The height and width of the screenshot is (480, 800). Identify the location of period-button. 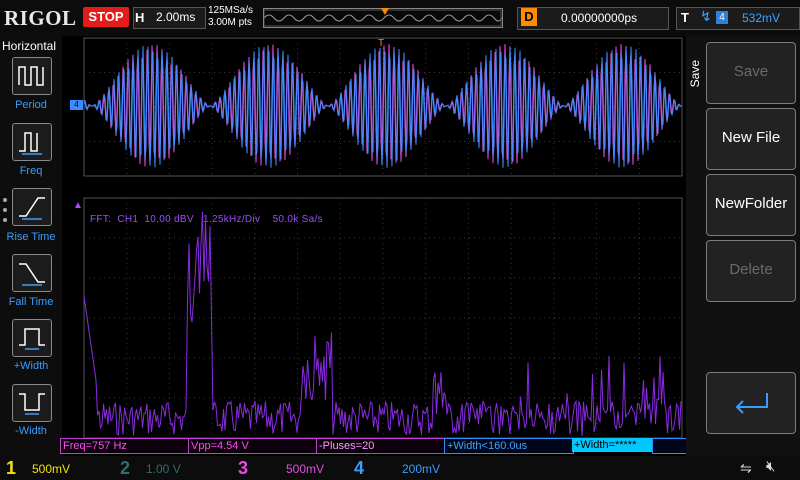
(32, 76).